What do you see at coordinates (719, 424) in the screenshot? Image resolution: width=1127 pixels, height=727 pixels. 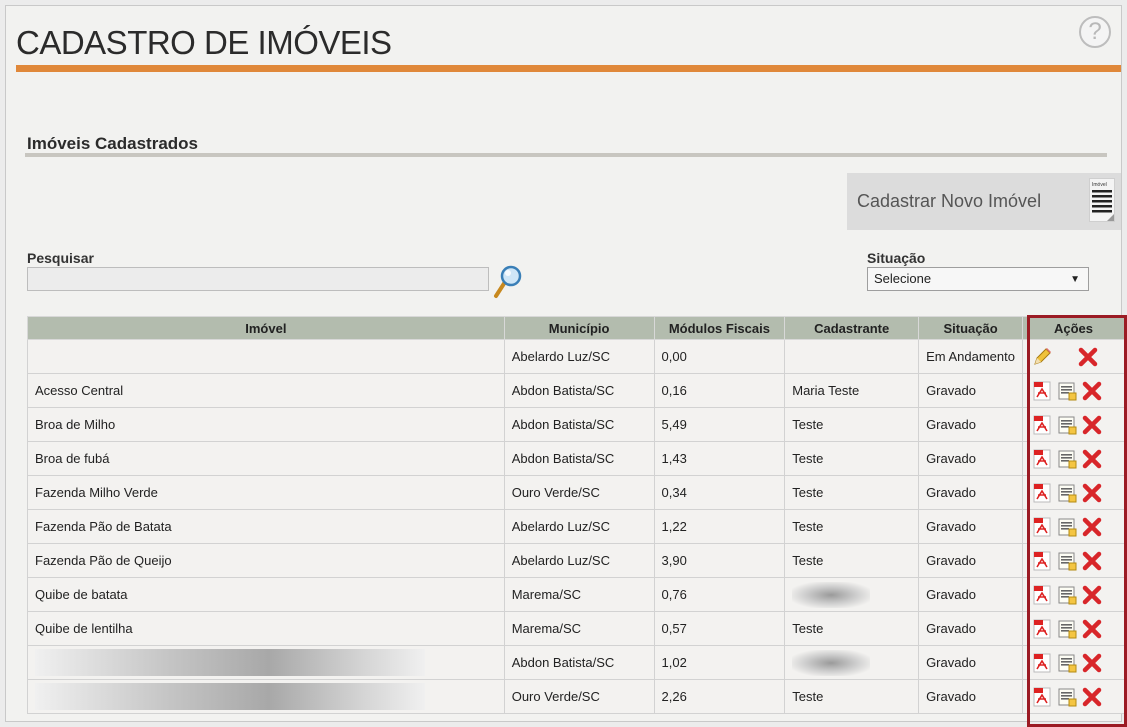 I see `cell-modulos: 5,49` at bounding box center [719, 424].